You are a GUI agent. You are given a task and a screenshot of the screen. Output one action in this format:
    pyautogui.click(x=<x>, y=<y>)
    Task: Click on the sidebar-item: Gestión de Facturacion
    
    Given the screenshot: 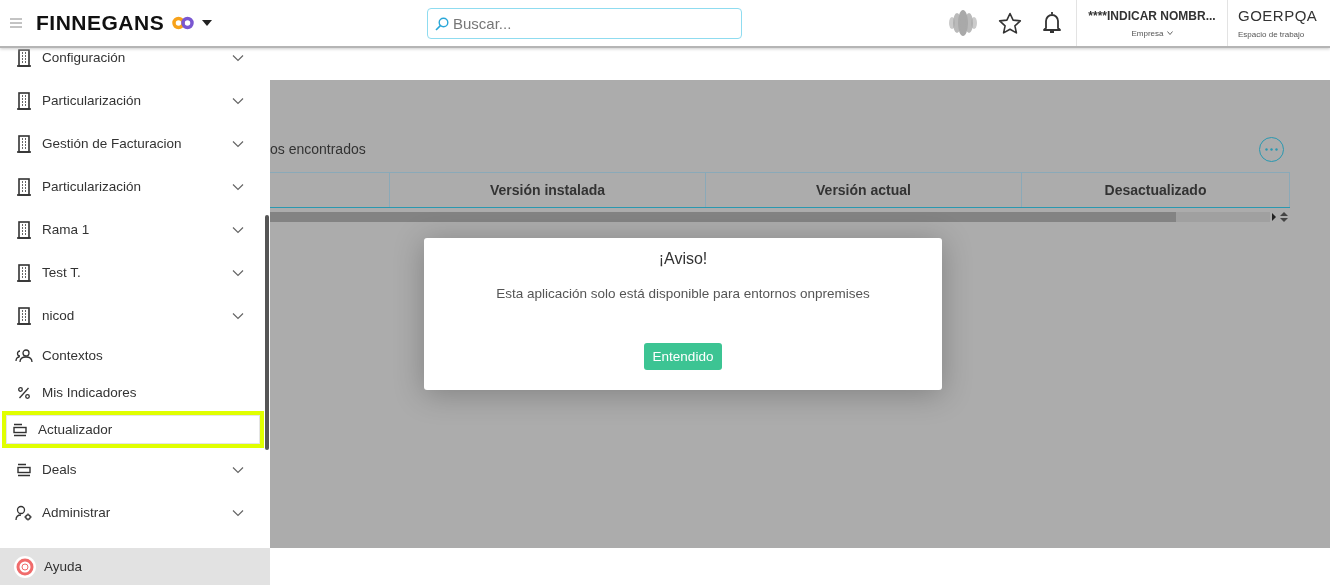 What is the action you would take?
    pyautogui.click(x=132, y=143)
    